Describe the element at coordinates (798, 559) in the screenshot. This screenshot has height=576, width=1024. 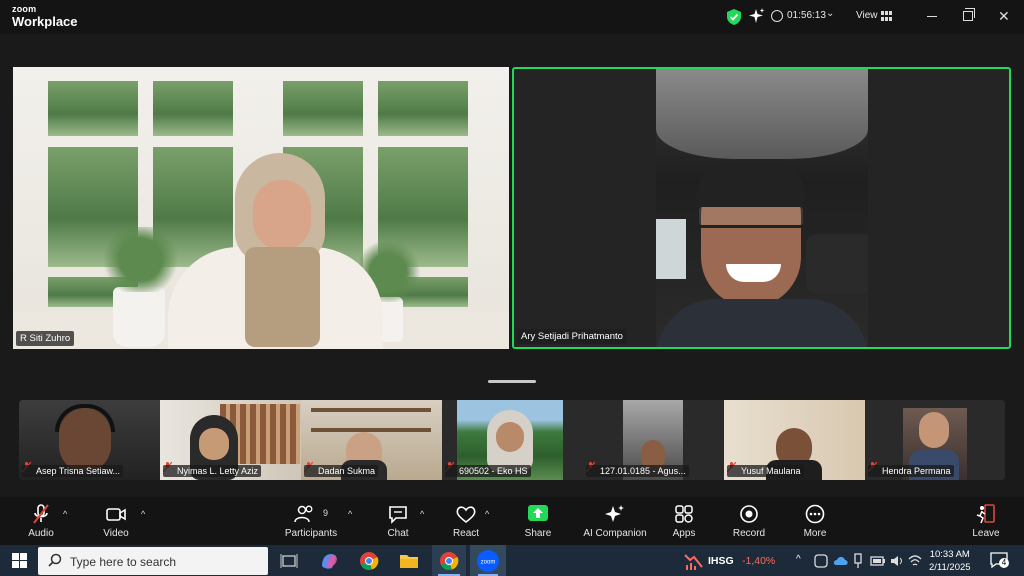
I see `tray-expand-icon: ^` at that location.